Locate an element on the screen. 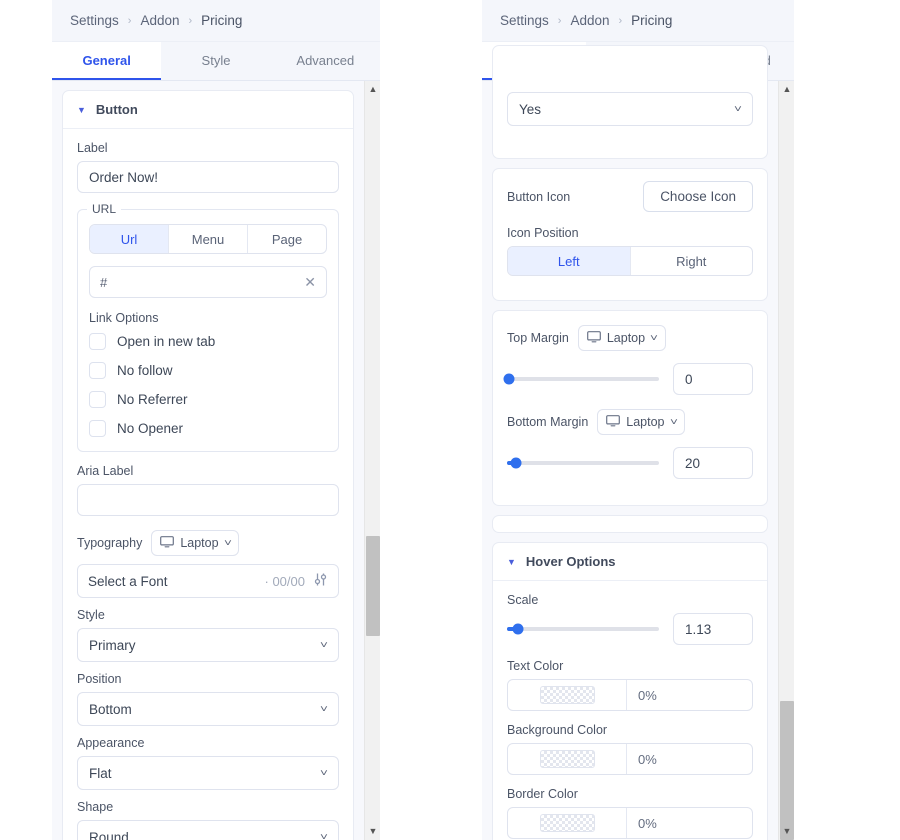 This screenshot has height=840, width=900. typography-device-selector: Laptop ˅ is located at coordinates (195, 543).